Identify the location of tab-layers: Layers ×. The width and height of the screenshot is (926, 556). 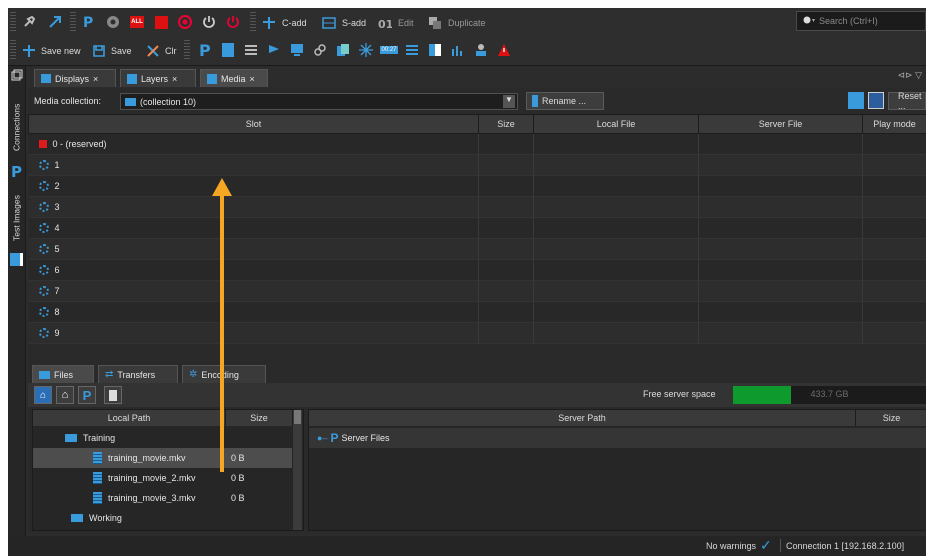
(158, 78).